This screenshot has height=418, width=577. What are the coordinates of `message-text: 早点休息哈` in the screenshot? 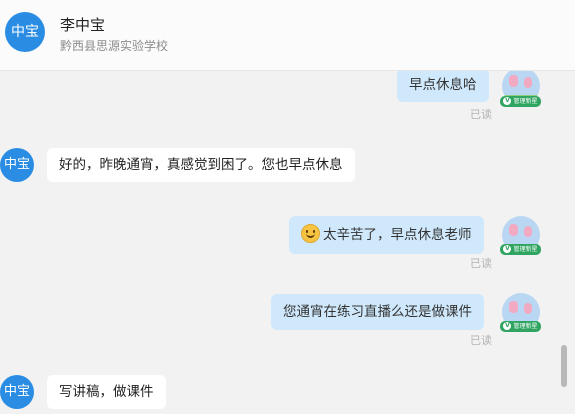 It's located at (443, 85).